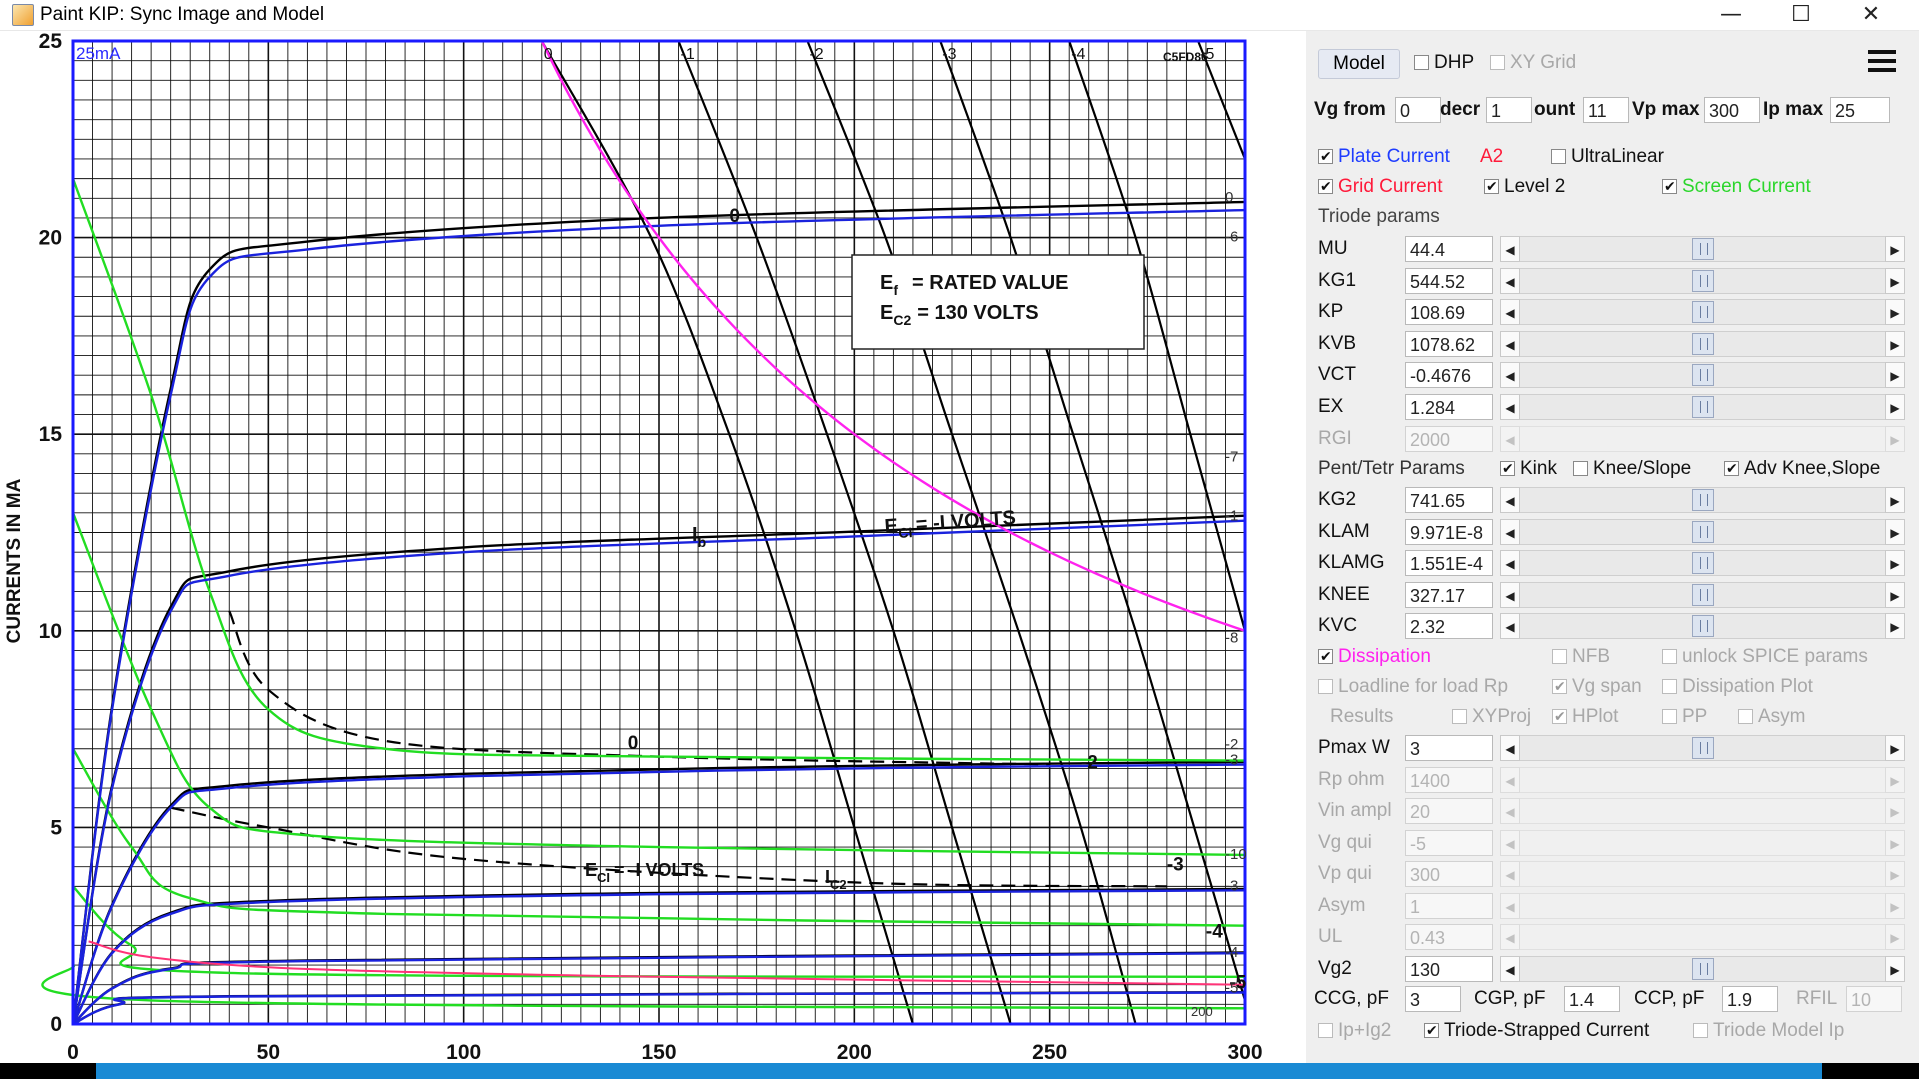  I want to click on param-slider-params3-5: ◀ ▶, so click(1702, 905).